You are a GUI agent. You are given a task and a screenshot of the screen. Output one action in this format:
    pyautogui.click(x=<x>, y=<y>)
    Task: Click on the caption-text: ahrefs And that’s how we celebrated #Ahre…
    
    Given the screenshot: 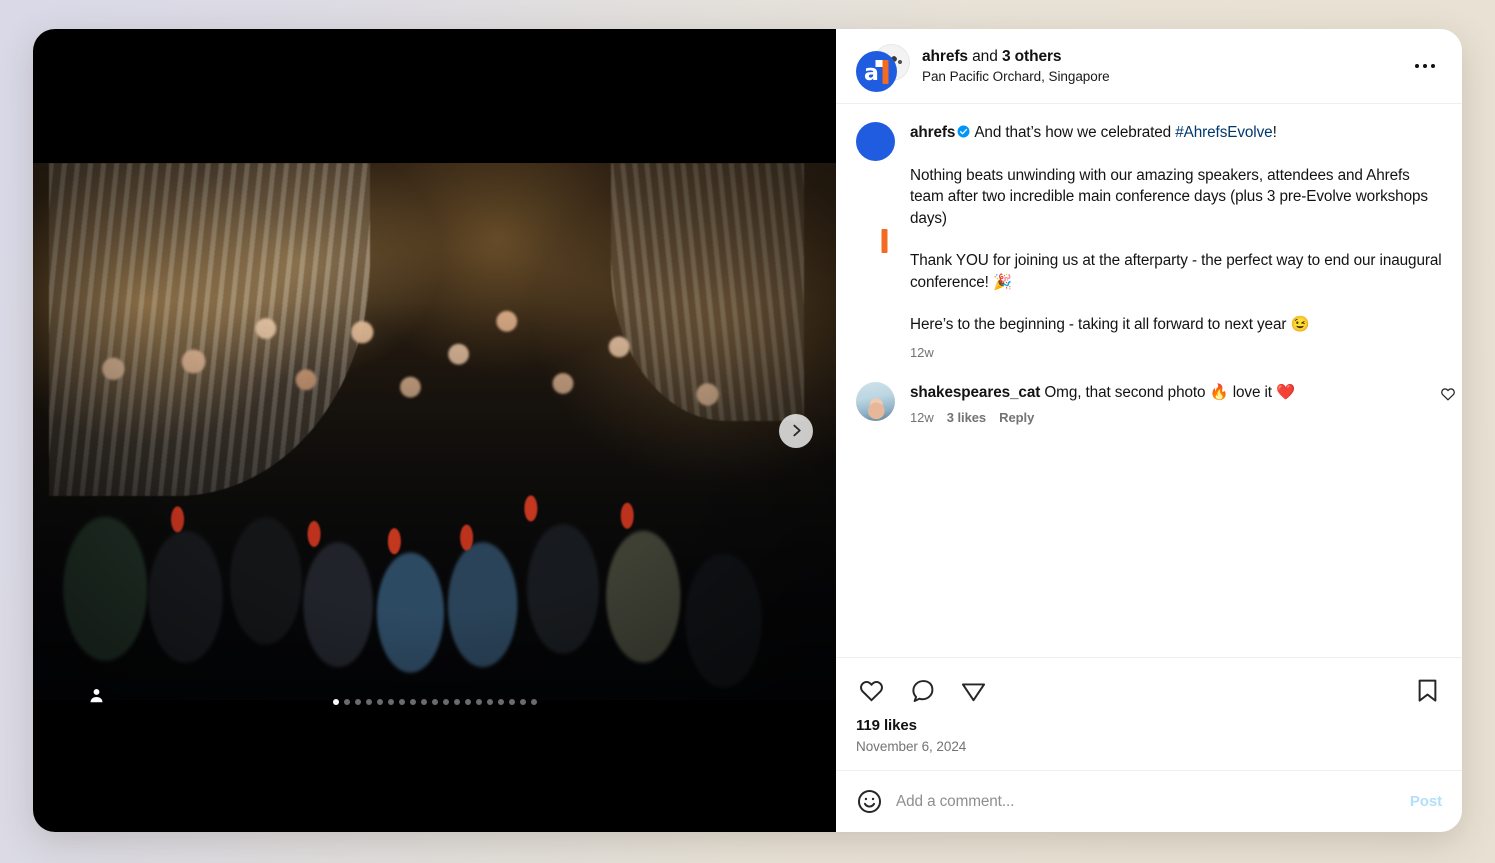 What is the action you would take?
    pyautogui.click(x=1176, y=229)
    